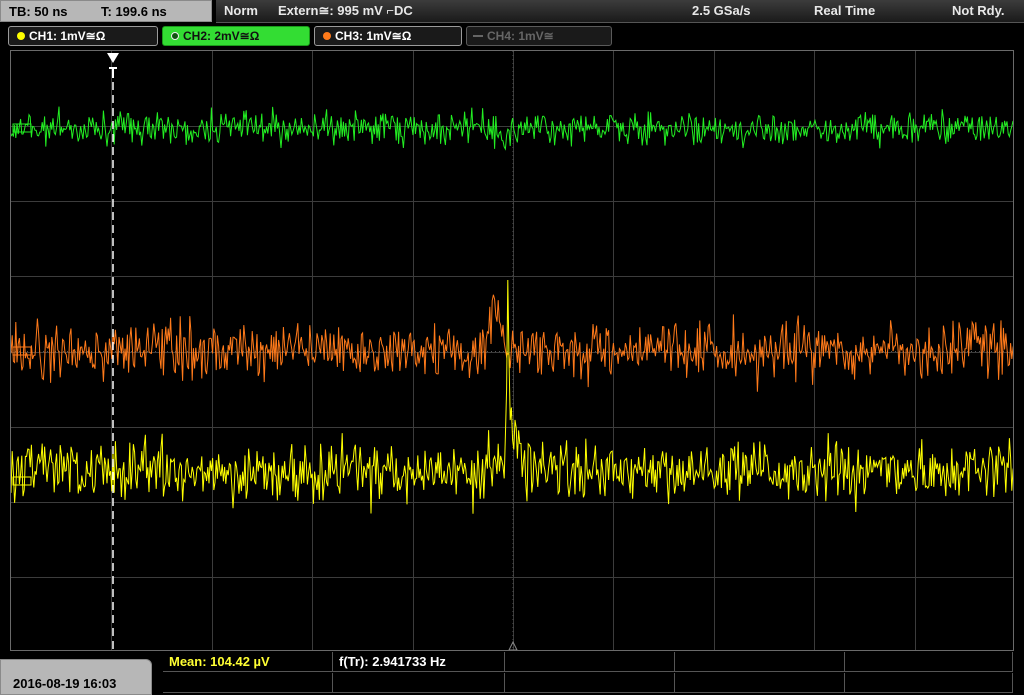 The image size is (1024, 695). I want to click on channel-3-label: CH3: 1mV≅Ω, so click(373, 36).